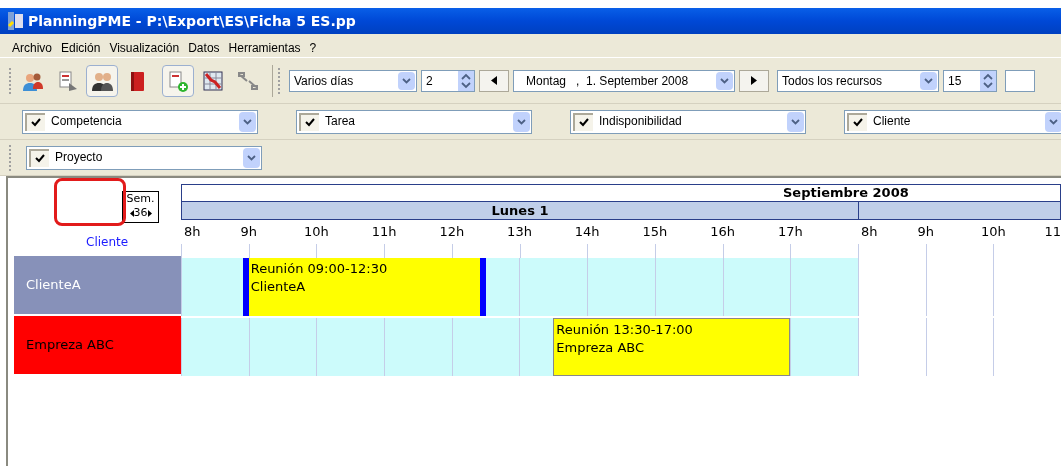  Describe the element at coordinates (264, 47) in the screenshot. I see `menu-item: Herramientas` at that location.